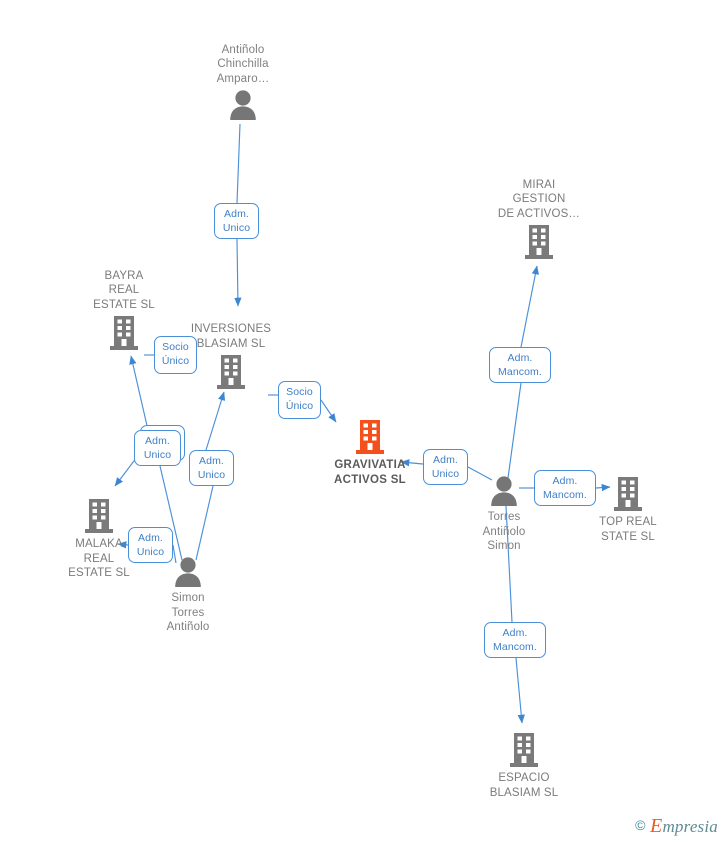 This screenshot has height=850, width=728. Describe the element at coordinates (204, 523) in the screenshot. I see `edge-simon-to-inv-badge` at that location.